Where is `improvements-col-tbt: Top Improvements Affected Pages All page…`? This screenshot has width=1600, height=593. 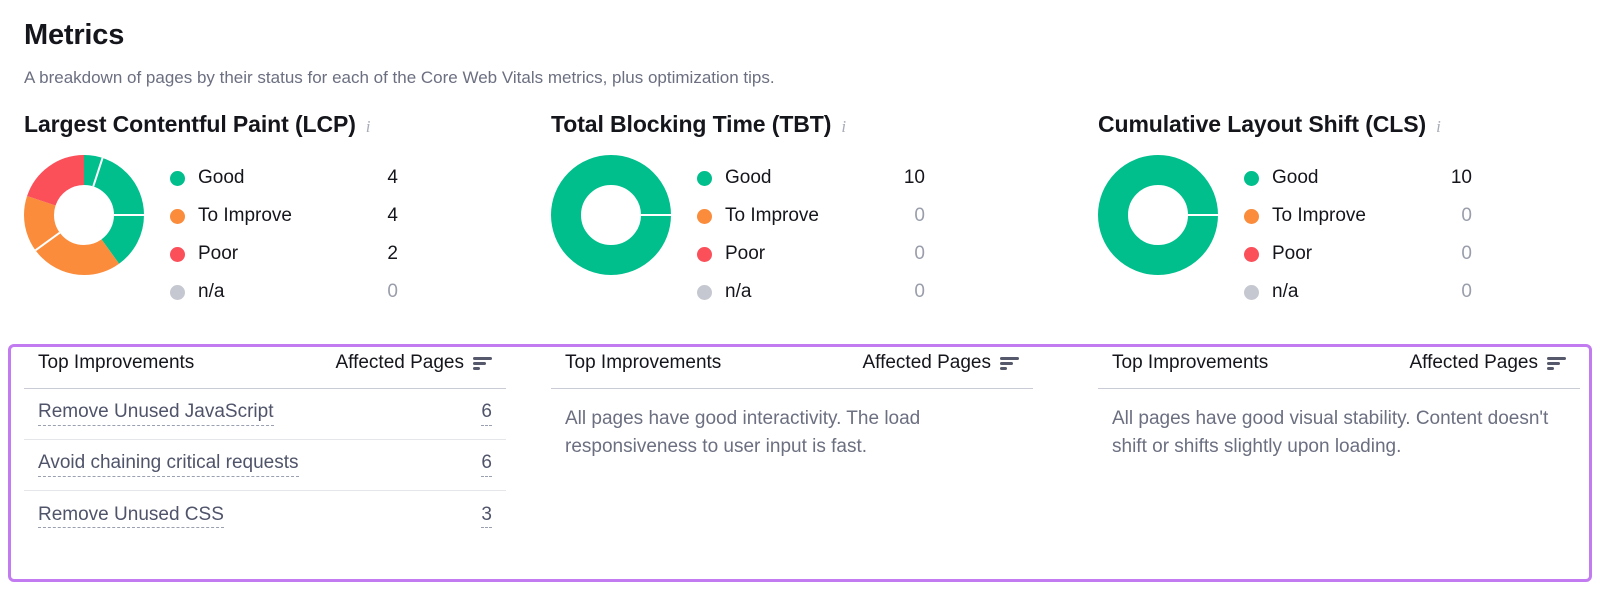
improvements-col-tbt: Top Improvements Affected Pages All page… is located at coordinates (810, 447).